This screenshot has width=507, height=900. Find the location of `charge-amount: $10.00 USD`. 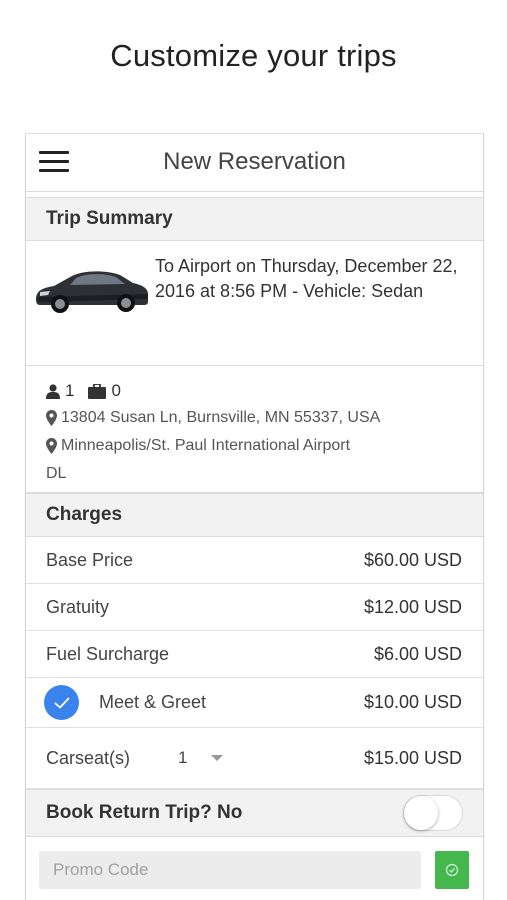

charge-amount: $10.00 USD is located at coordinates (412, 702).